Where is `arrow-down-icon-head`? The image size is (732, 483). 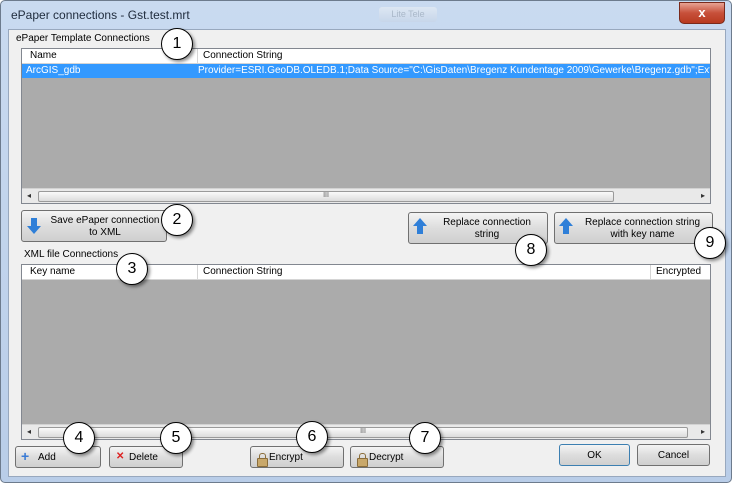
arrow-down-icon-head is located at coordinates (34, 230).